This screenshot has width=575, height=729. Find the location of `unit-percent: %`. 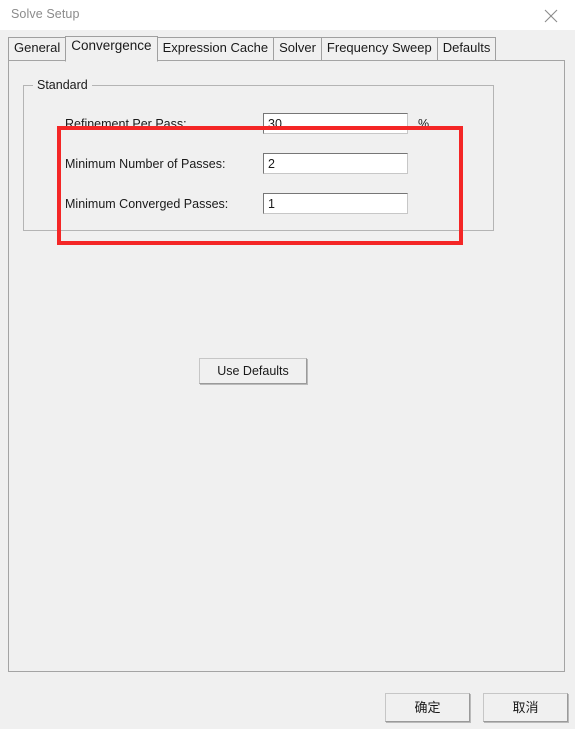

unit-percent: % is located at coordinates (424, 124).